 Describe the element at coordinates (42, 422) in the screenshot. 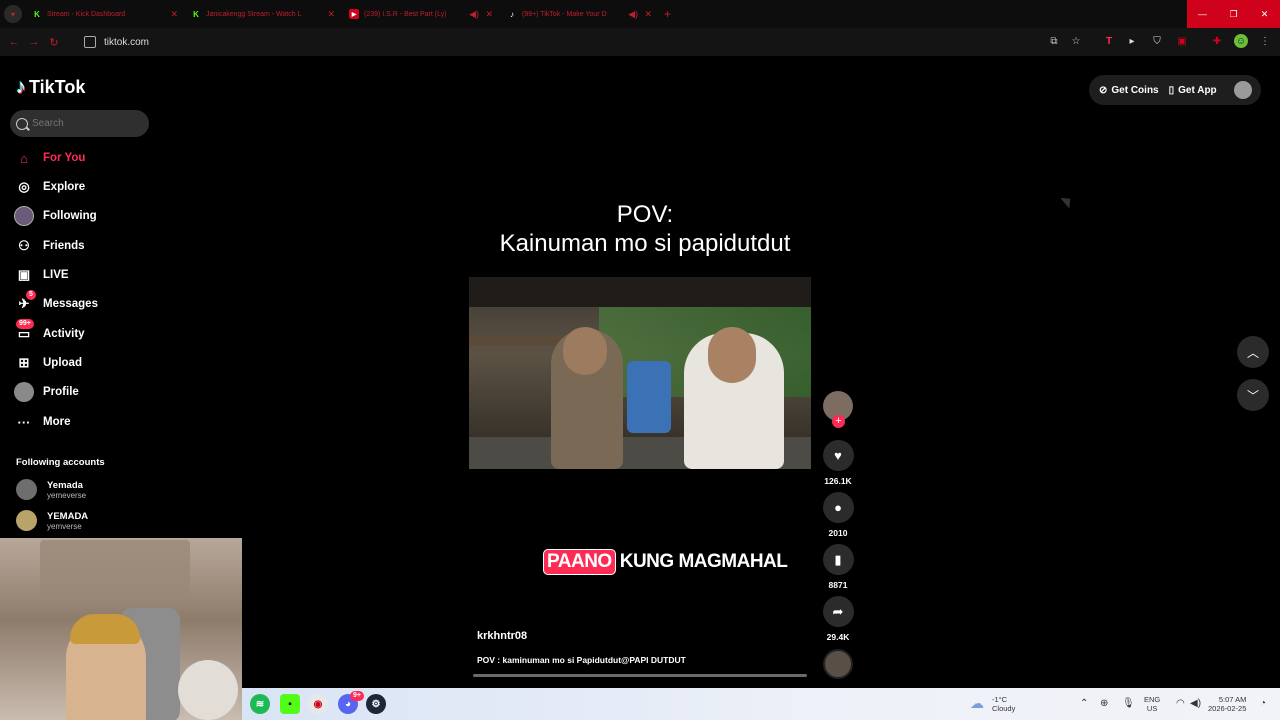

I see `nav-more: ··· More` at that location.